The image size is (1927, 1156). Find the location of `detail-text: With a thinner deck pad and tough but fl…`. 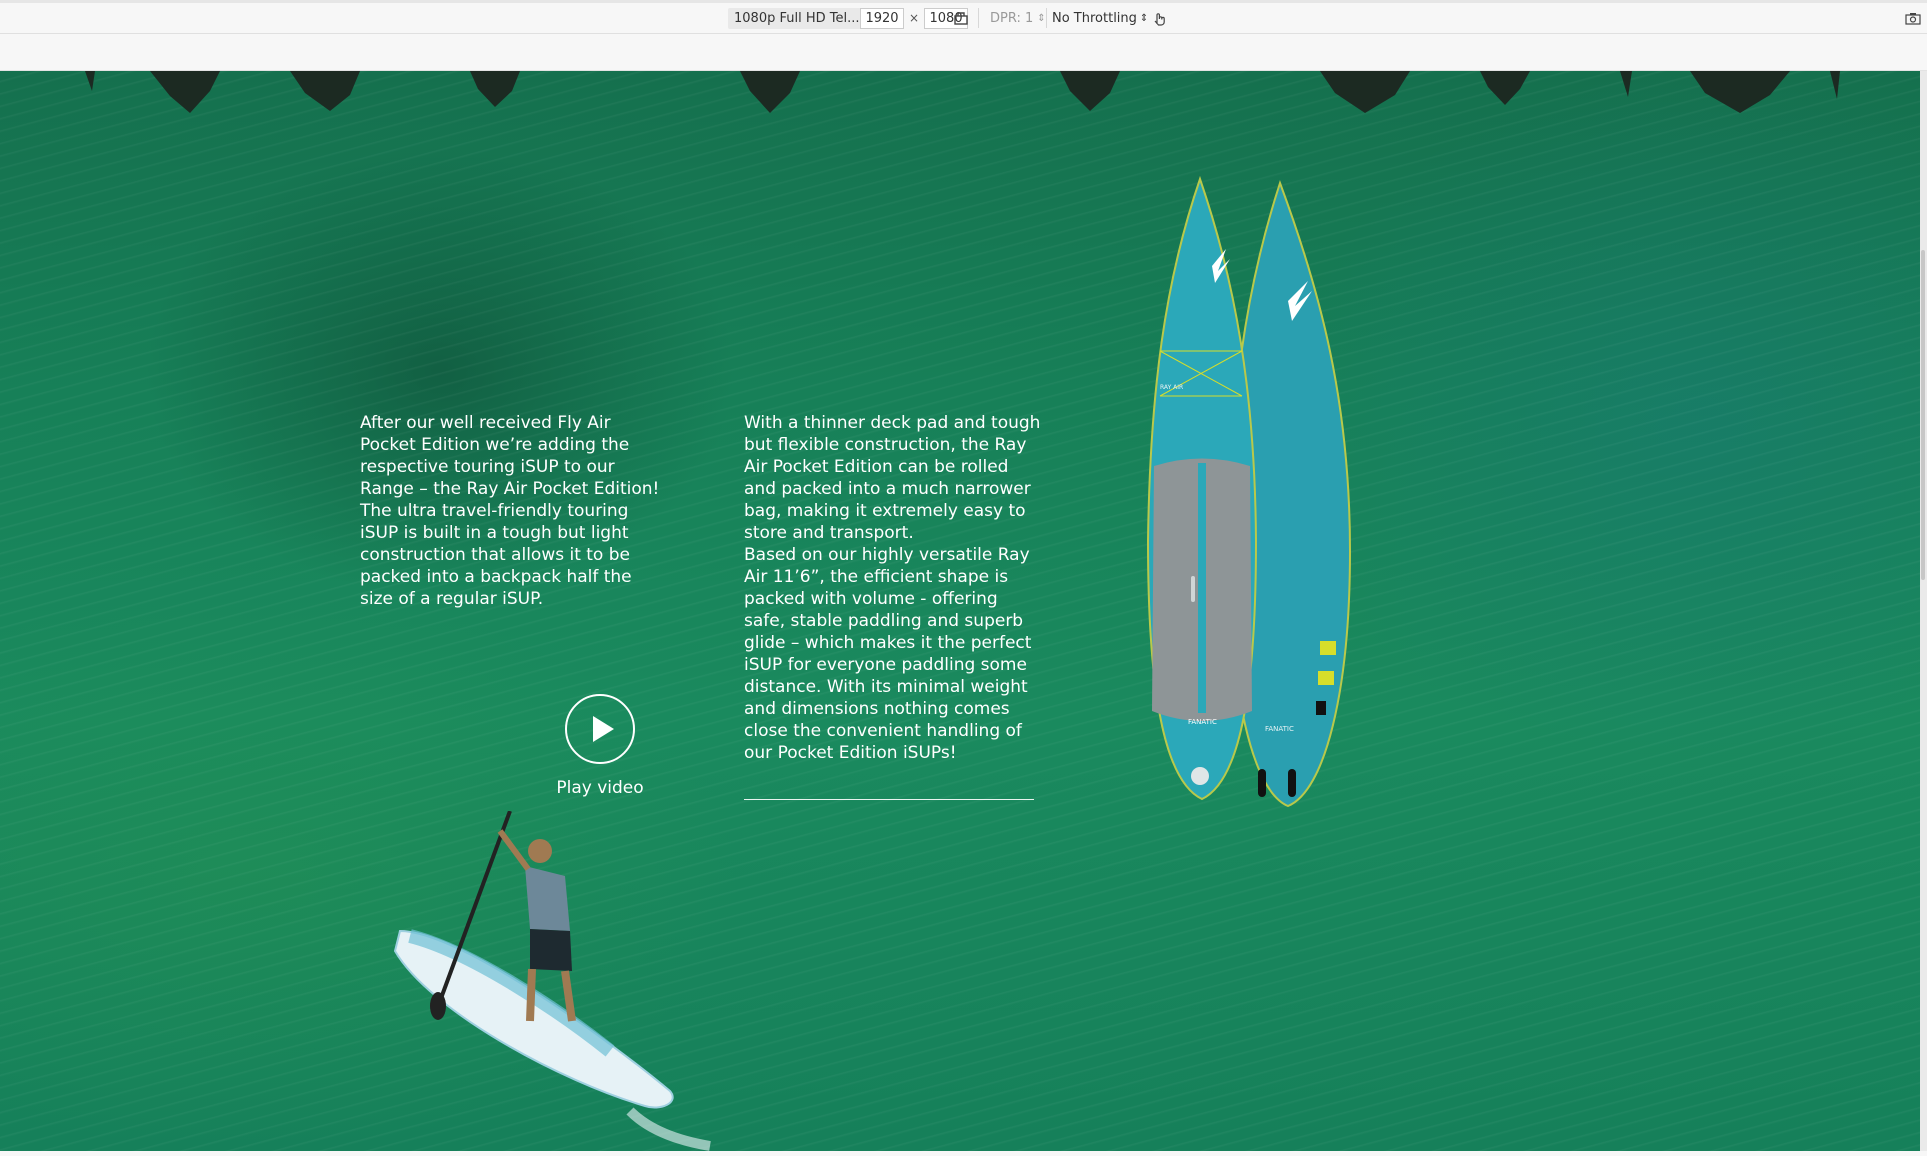

detail-text: With a thinner deck pad and tough but fl… is located at coordinates (894, 588).